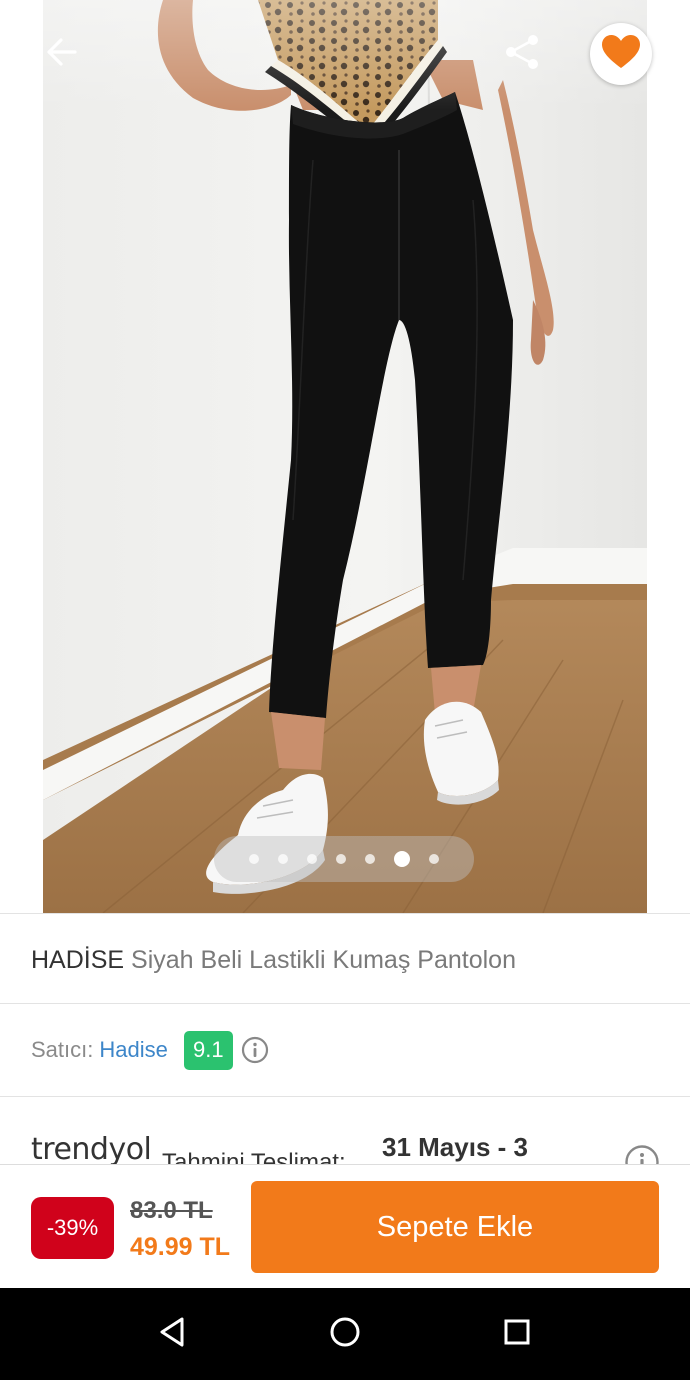 The height and width of the screenshot is (1380, 690). Describe the element at coordinates (72, 1228) in the screenshot. I see `discount-badge: -39%` at that location.